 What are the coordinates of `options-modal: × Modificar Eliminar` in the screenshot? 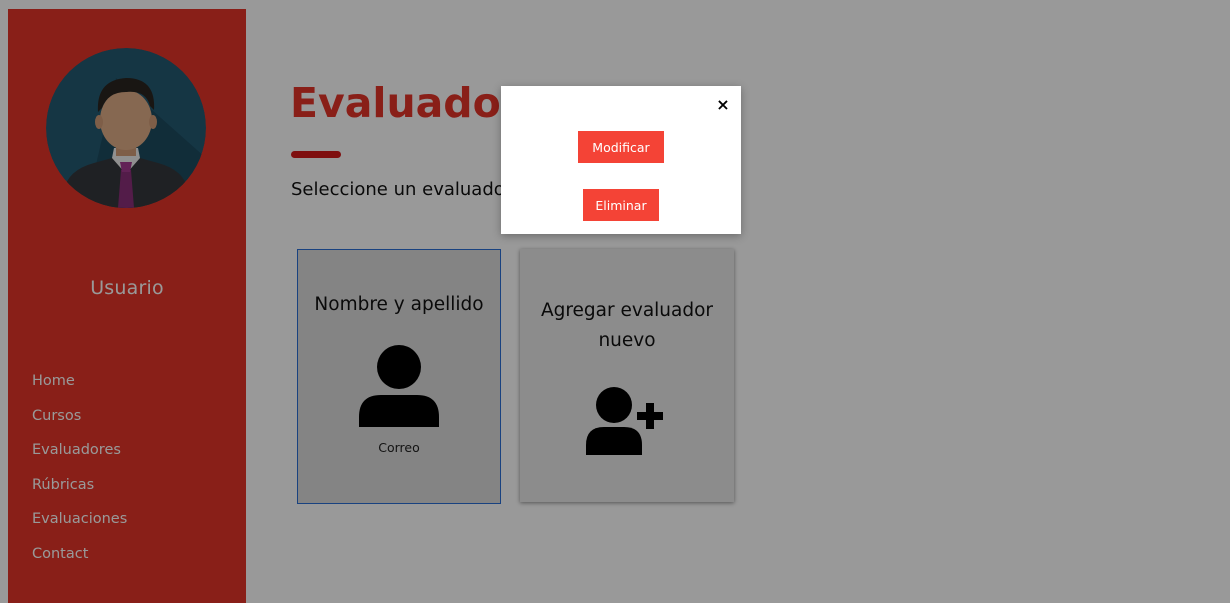 It's located at (621, 160).